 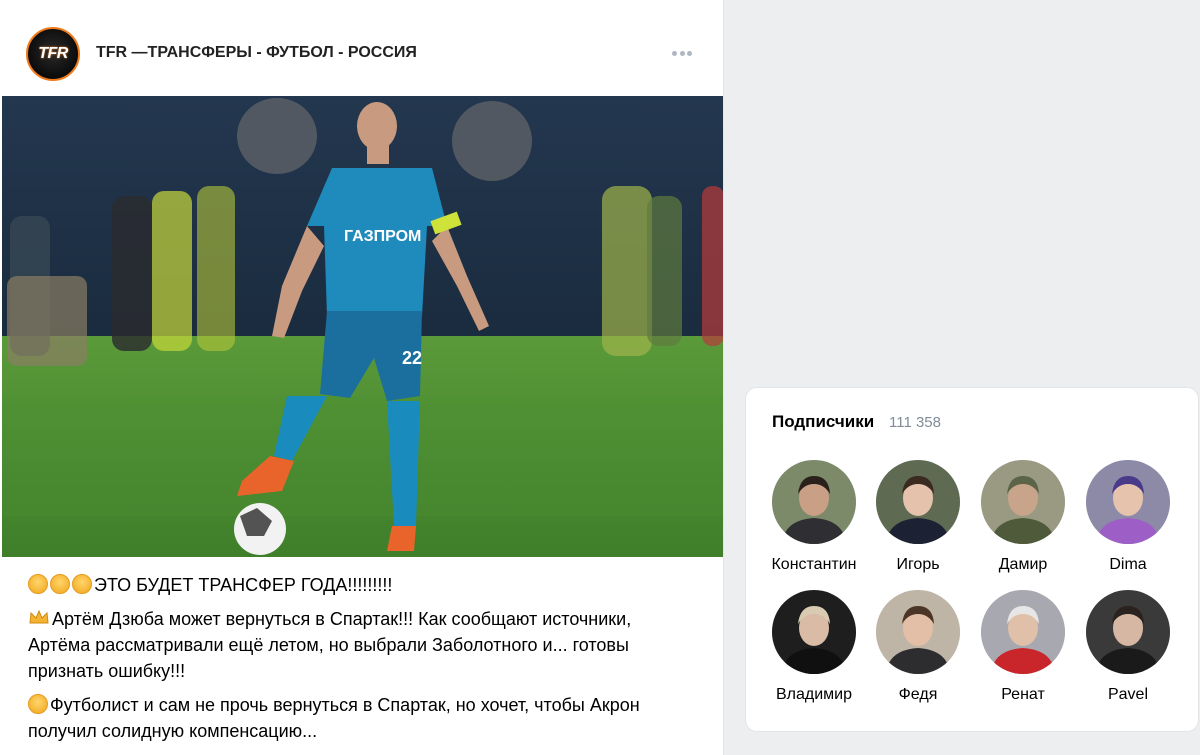 I want to click on subscriber-name: Игорь, so click(x=918, y=565).